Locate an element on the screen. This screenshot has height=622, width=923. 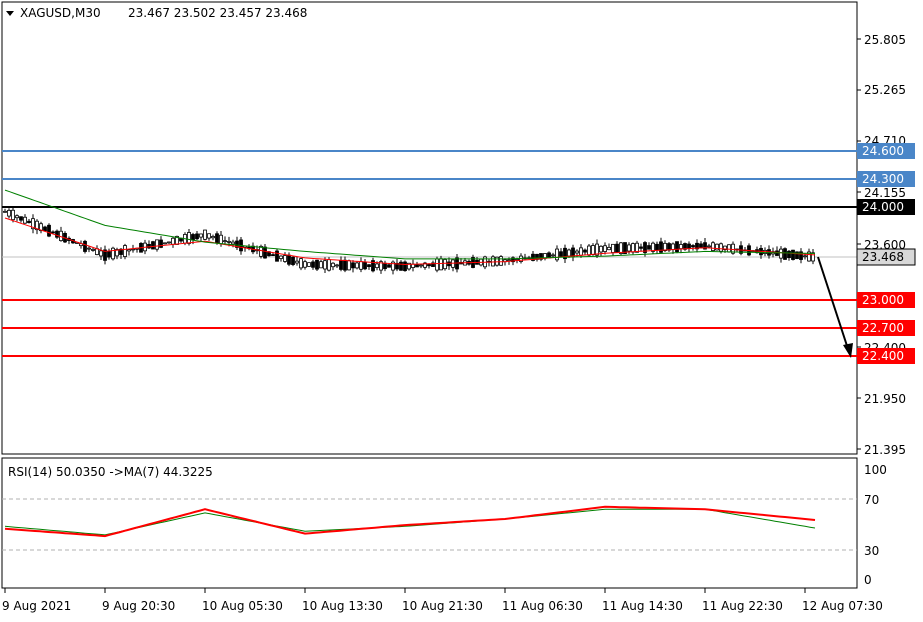
price-tick-label: 25.265 is located at coordinates (885, 90).